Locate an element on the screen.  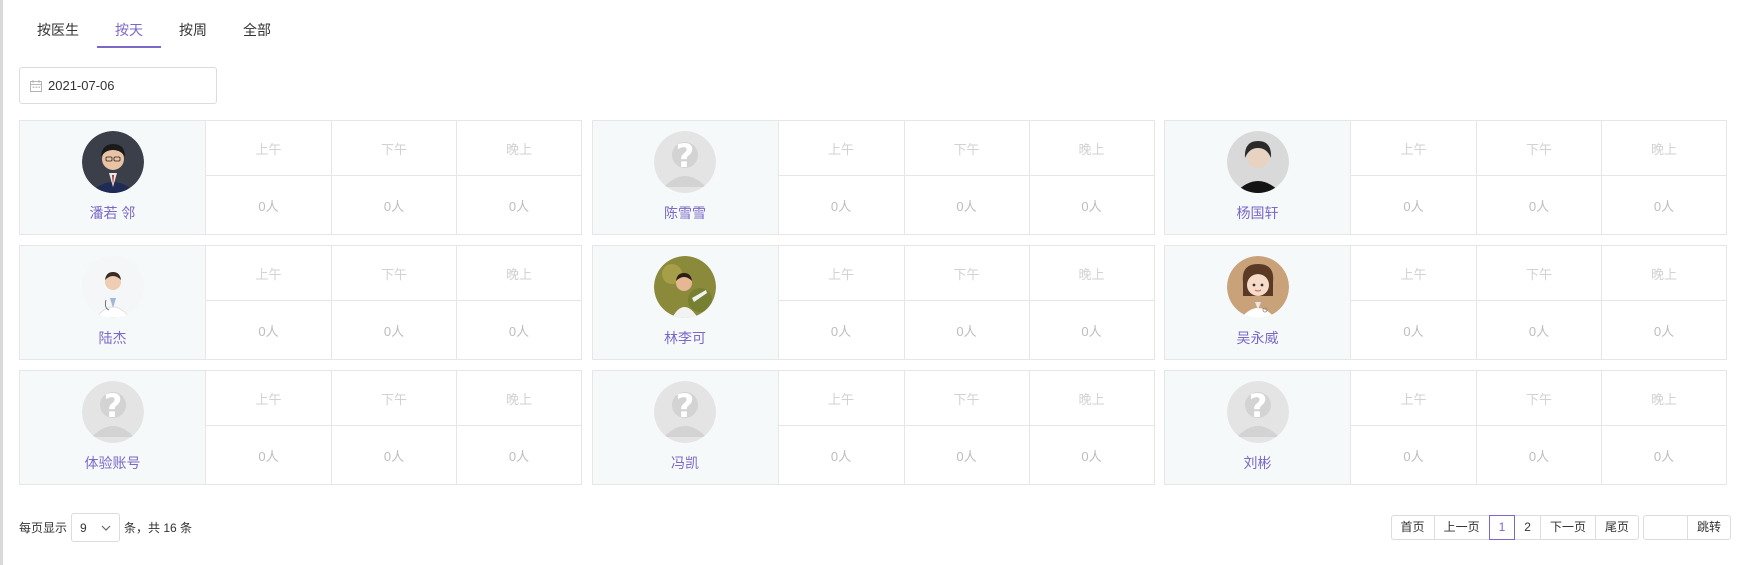
date-picker: 2021-07-06 is located at coordinates (118, 85).